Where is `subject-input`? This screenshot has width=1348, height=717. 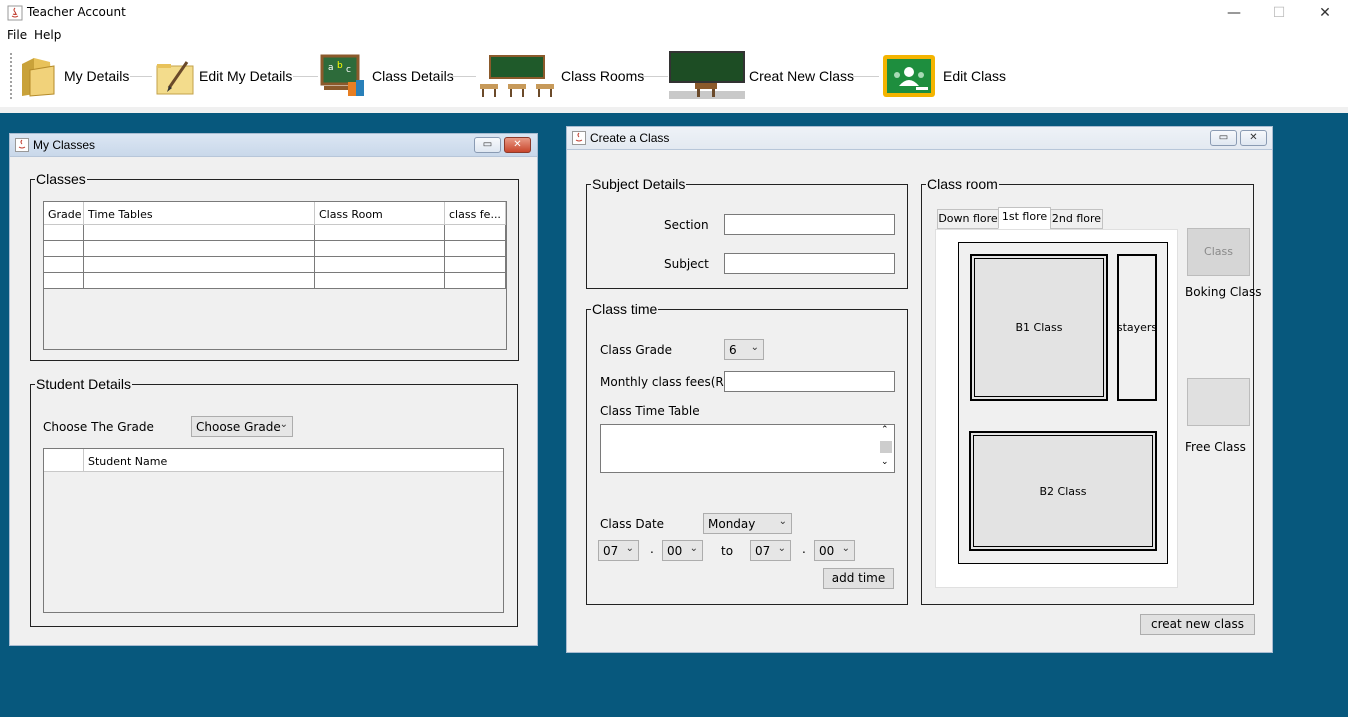 subject-input is located at coordinates (809, 263).